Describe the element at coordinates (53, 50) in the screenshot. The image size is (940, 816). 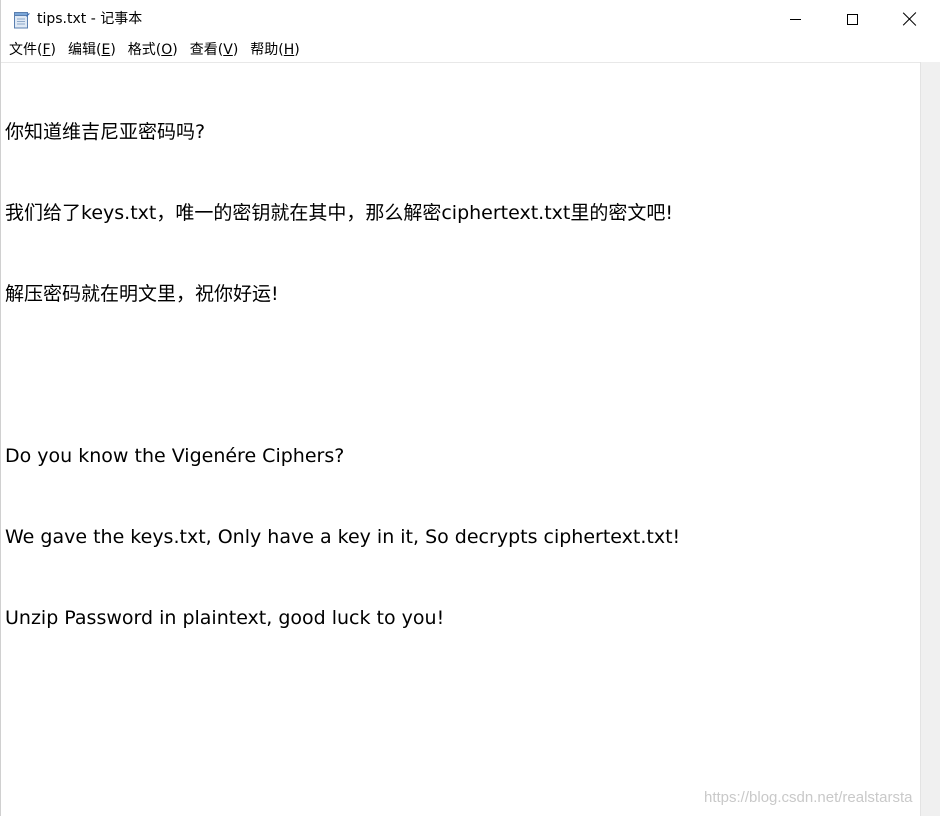
I see `menu-file-tail: )` at that location.